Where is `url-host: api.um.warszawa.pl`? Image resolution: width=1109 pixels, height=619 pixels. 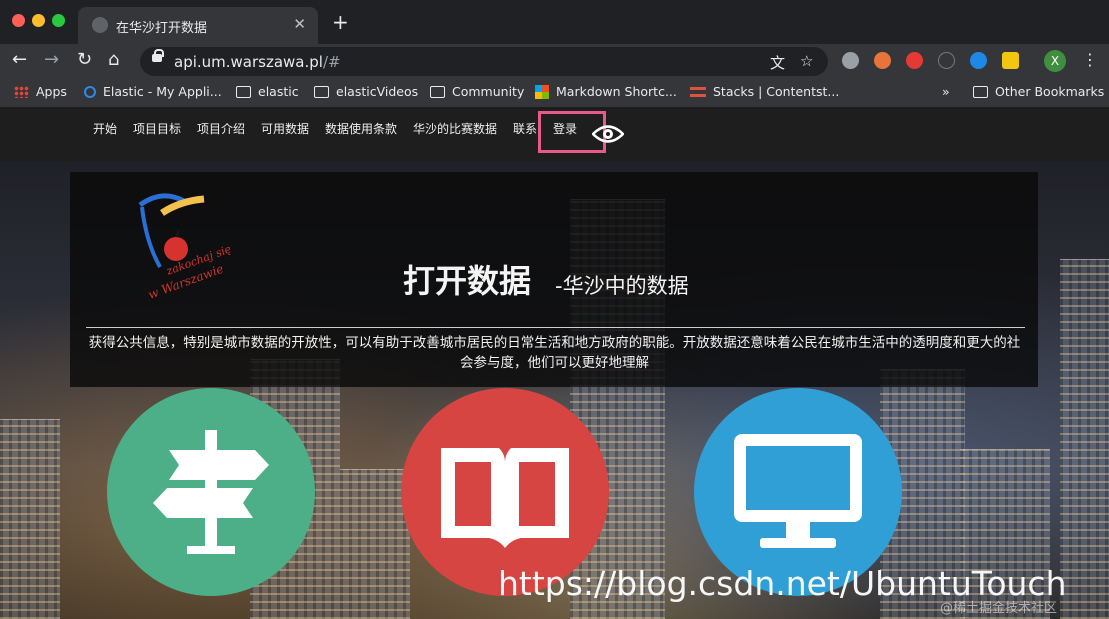 url-host: api.um.warszawa.pl is located at coordinates (248, 62).